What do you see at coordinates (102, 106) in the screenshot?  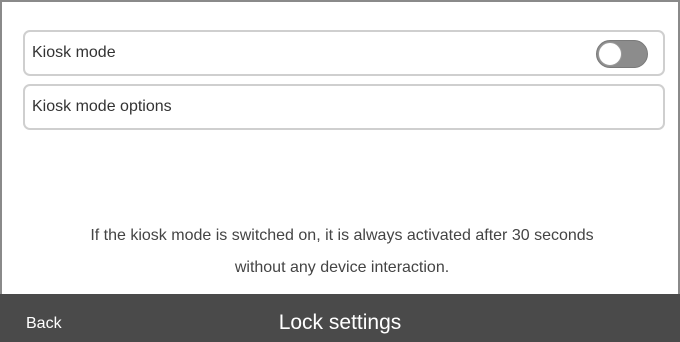 I see `kiosk-mode-options-label: Kiosk mode options` at bounding box center [102, 106].